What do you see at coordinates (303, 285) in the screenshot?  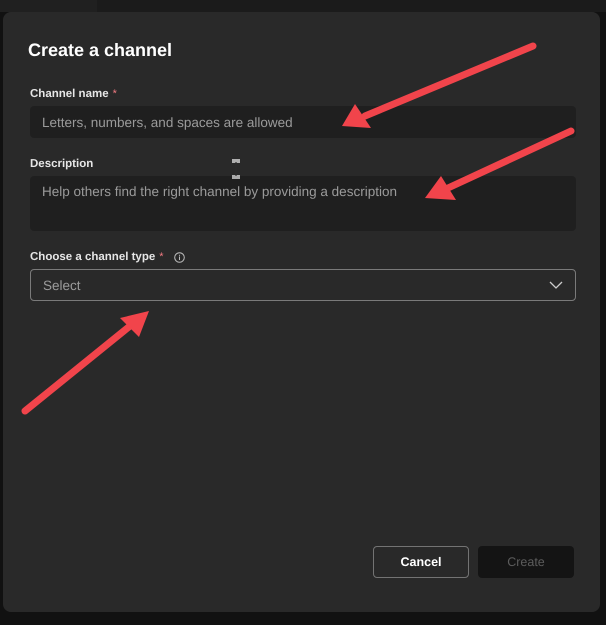 I see `channel-type-dropdown: Select` at bounding box center [303, 285].